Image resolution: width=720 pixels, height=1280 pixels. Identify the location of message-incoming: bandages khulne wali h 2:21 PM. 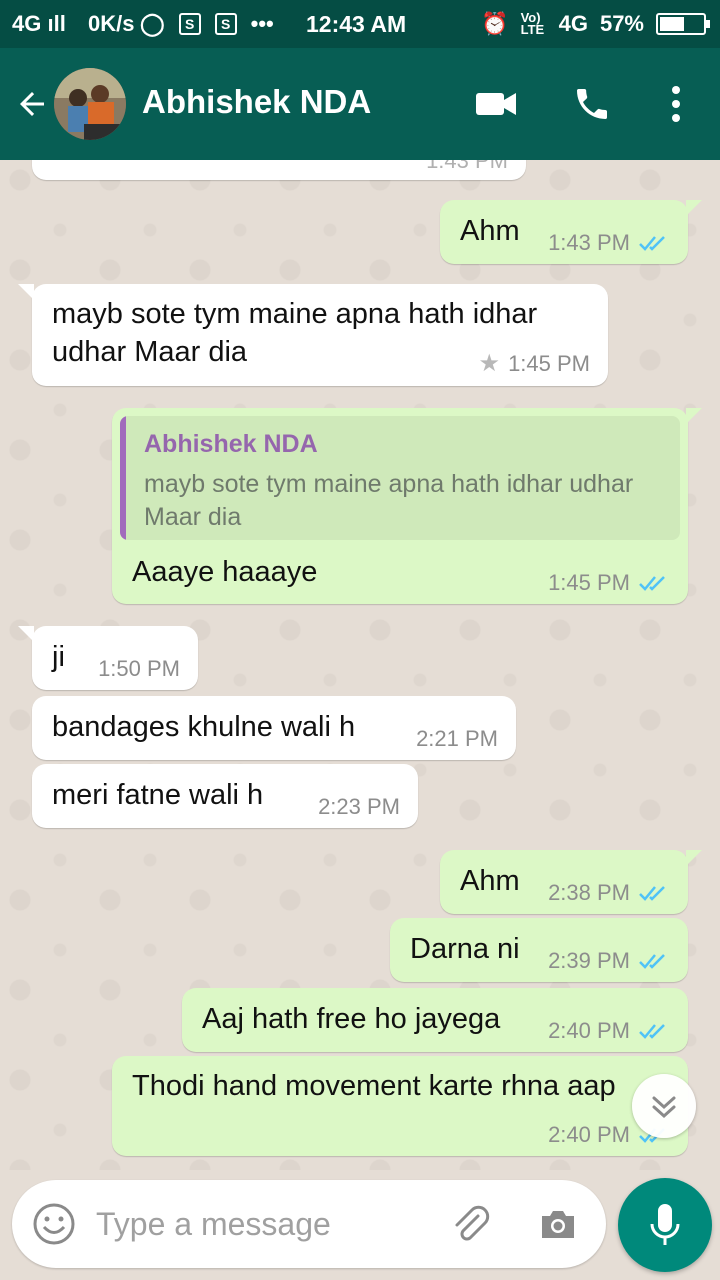
(274, 728).